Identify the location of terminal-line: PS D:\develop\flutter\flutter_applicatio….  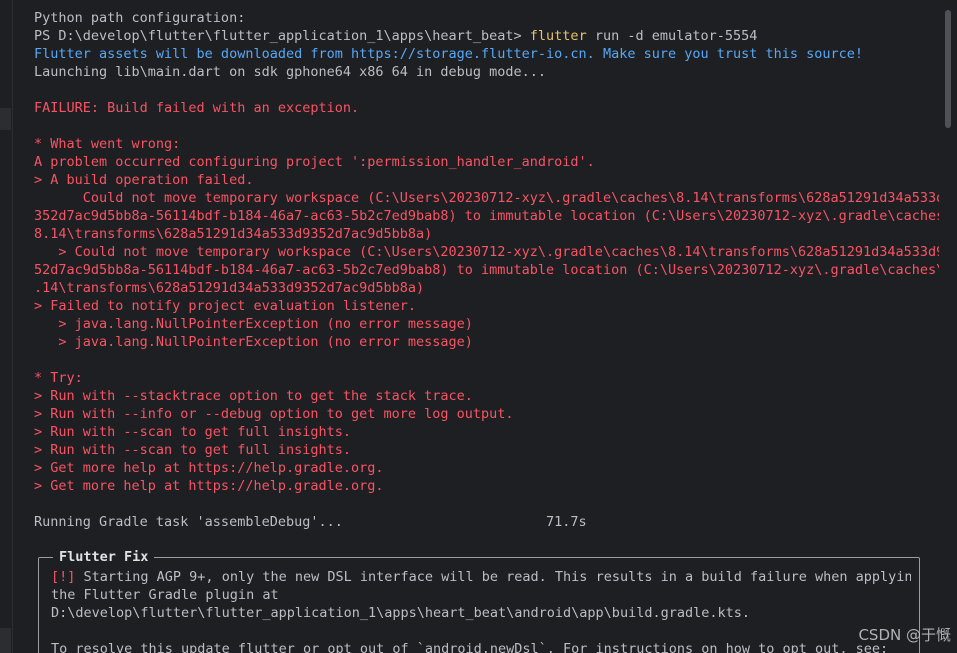
(486, 36).